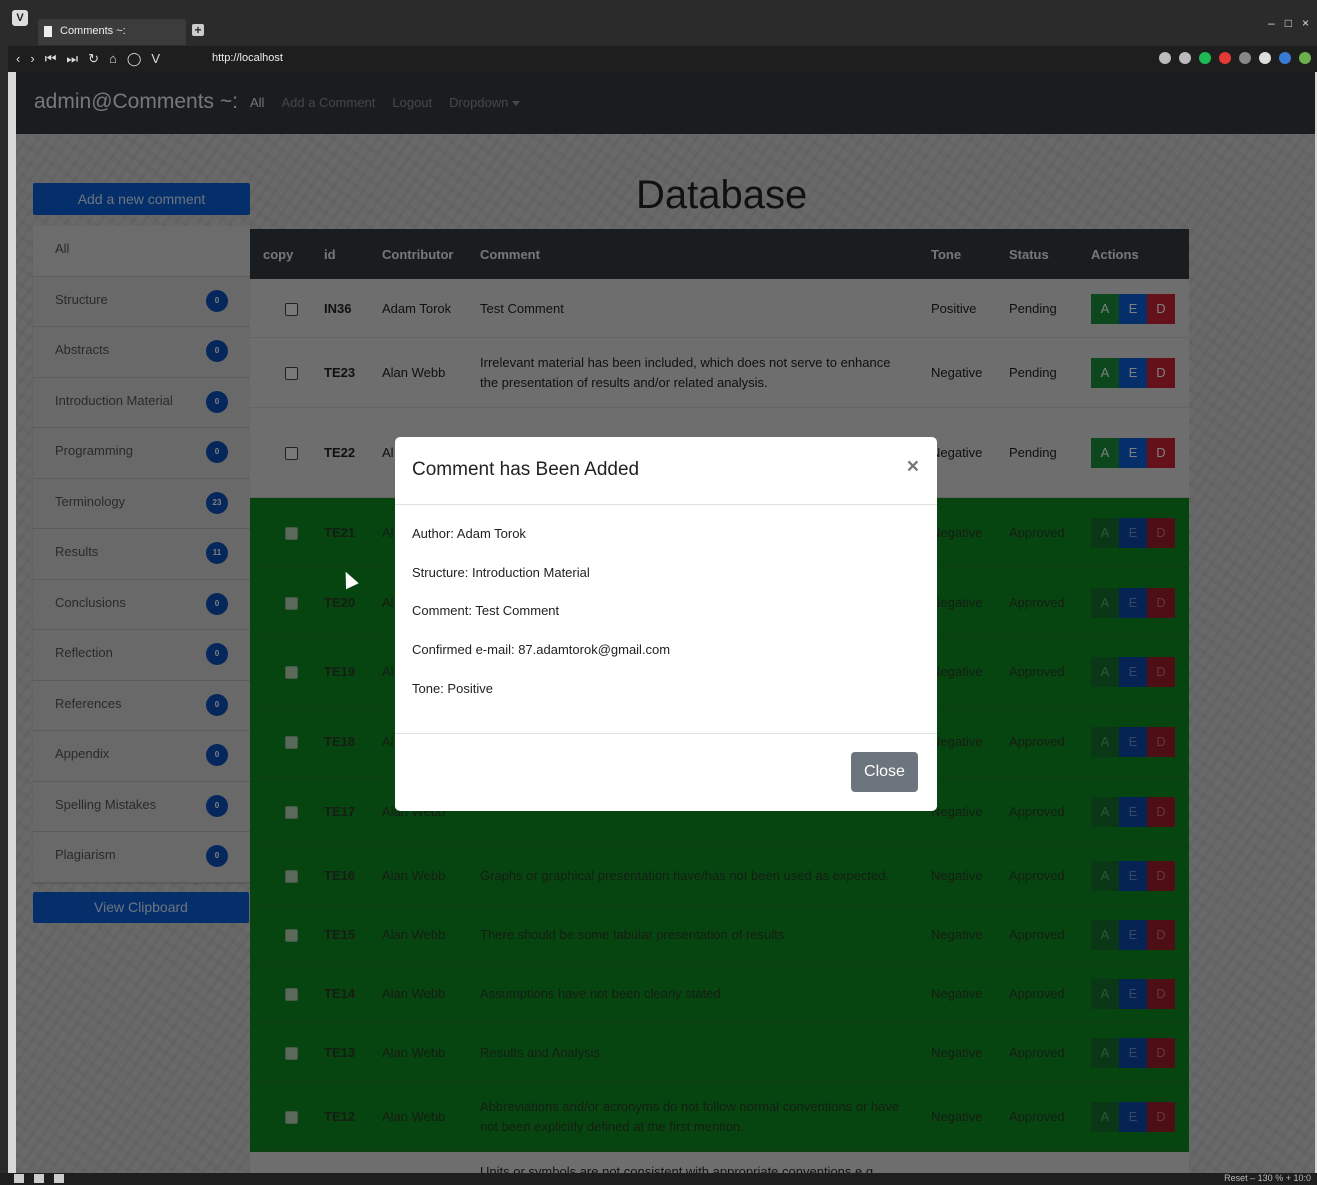 This screenshot has width=1317, height=1185. Describe the element at coordinates (469, 533) in the screenshot. I see `modal-author: Author: Adam Torok` at that location.